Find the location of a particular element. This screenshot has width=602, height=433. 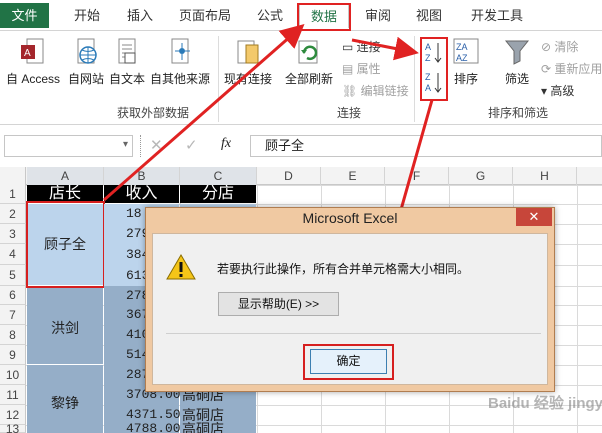

watermark: Baidu 经验 jingyan.baidu.com is located at coordinates (545, 403).